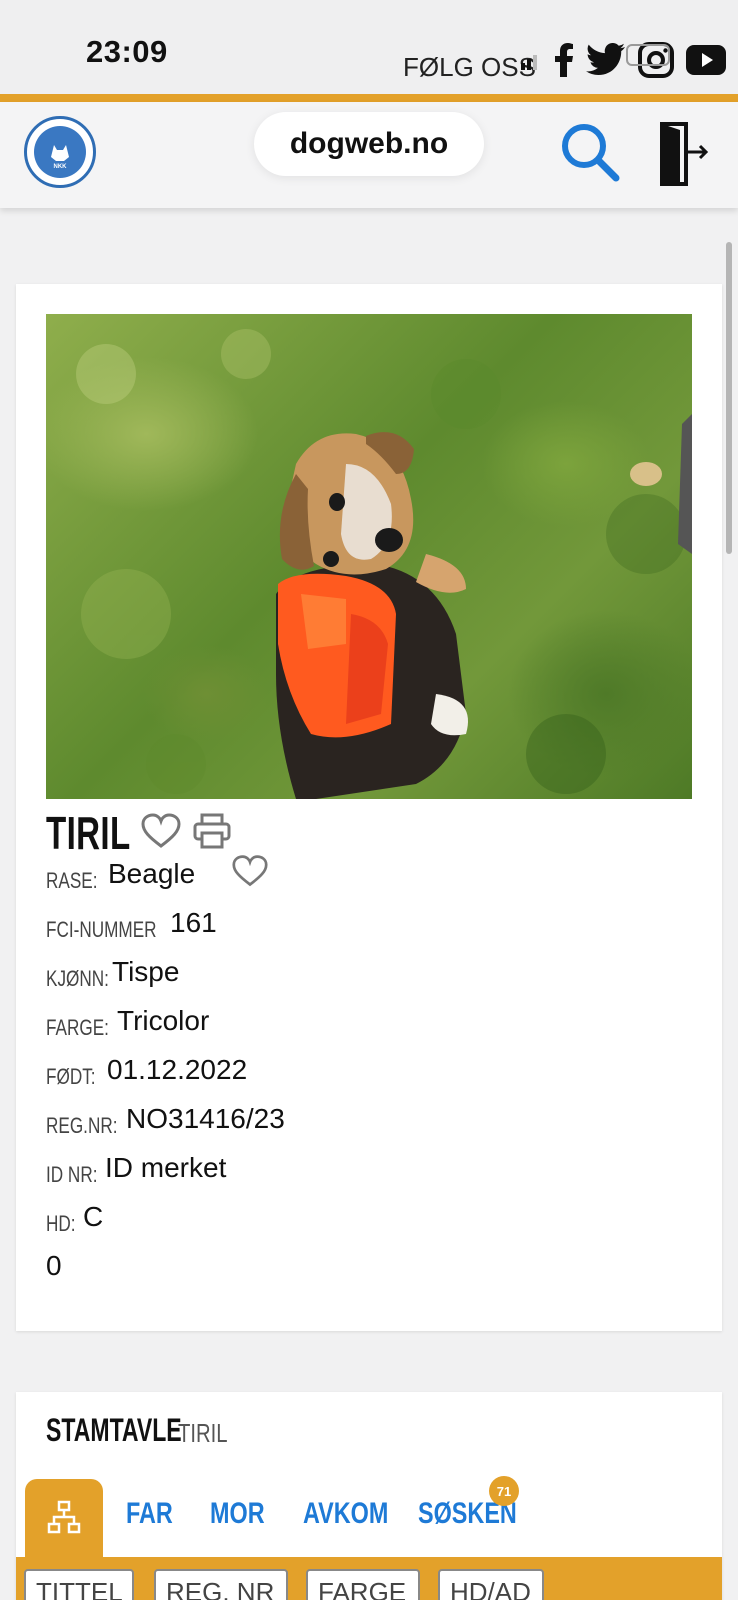 The image size is (738, 1600). What do you see at coordinates (82, 1125) in the screenshot?
I see `field-reg-label: REG.NR:` at bounding box center [82, 1125].